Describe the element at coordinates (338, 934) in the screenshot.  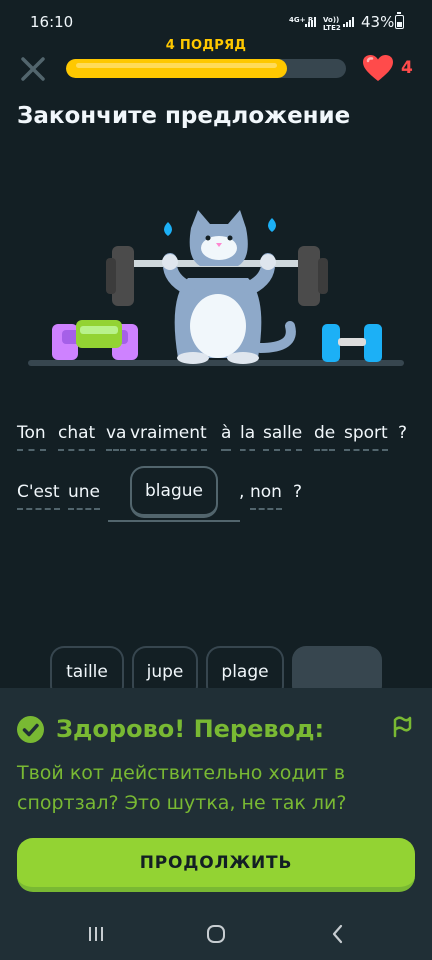
I see `back-icon` at that location.